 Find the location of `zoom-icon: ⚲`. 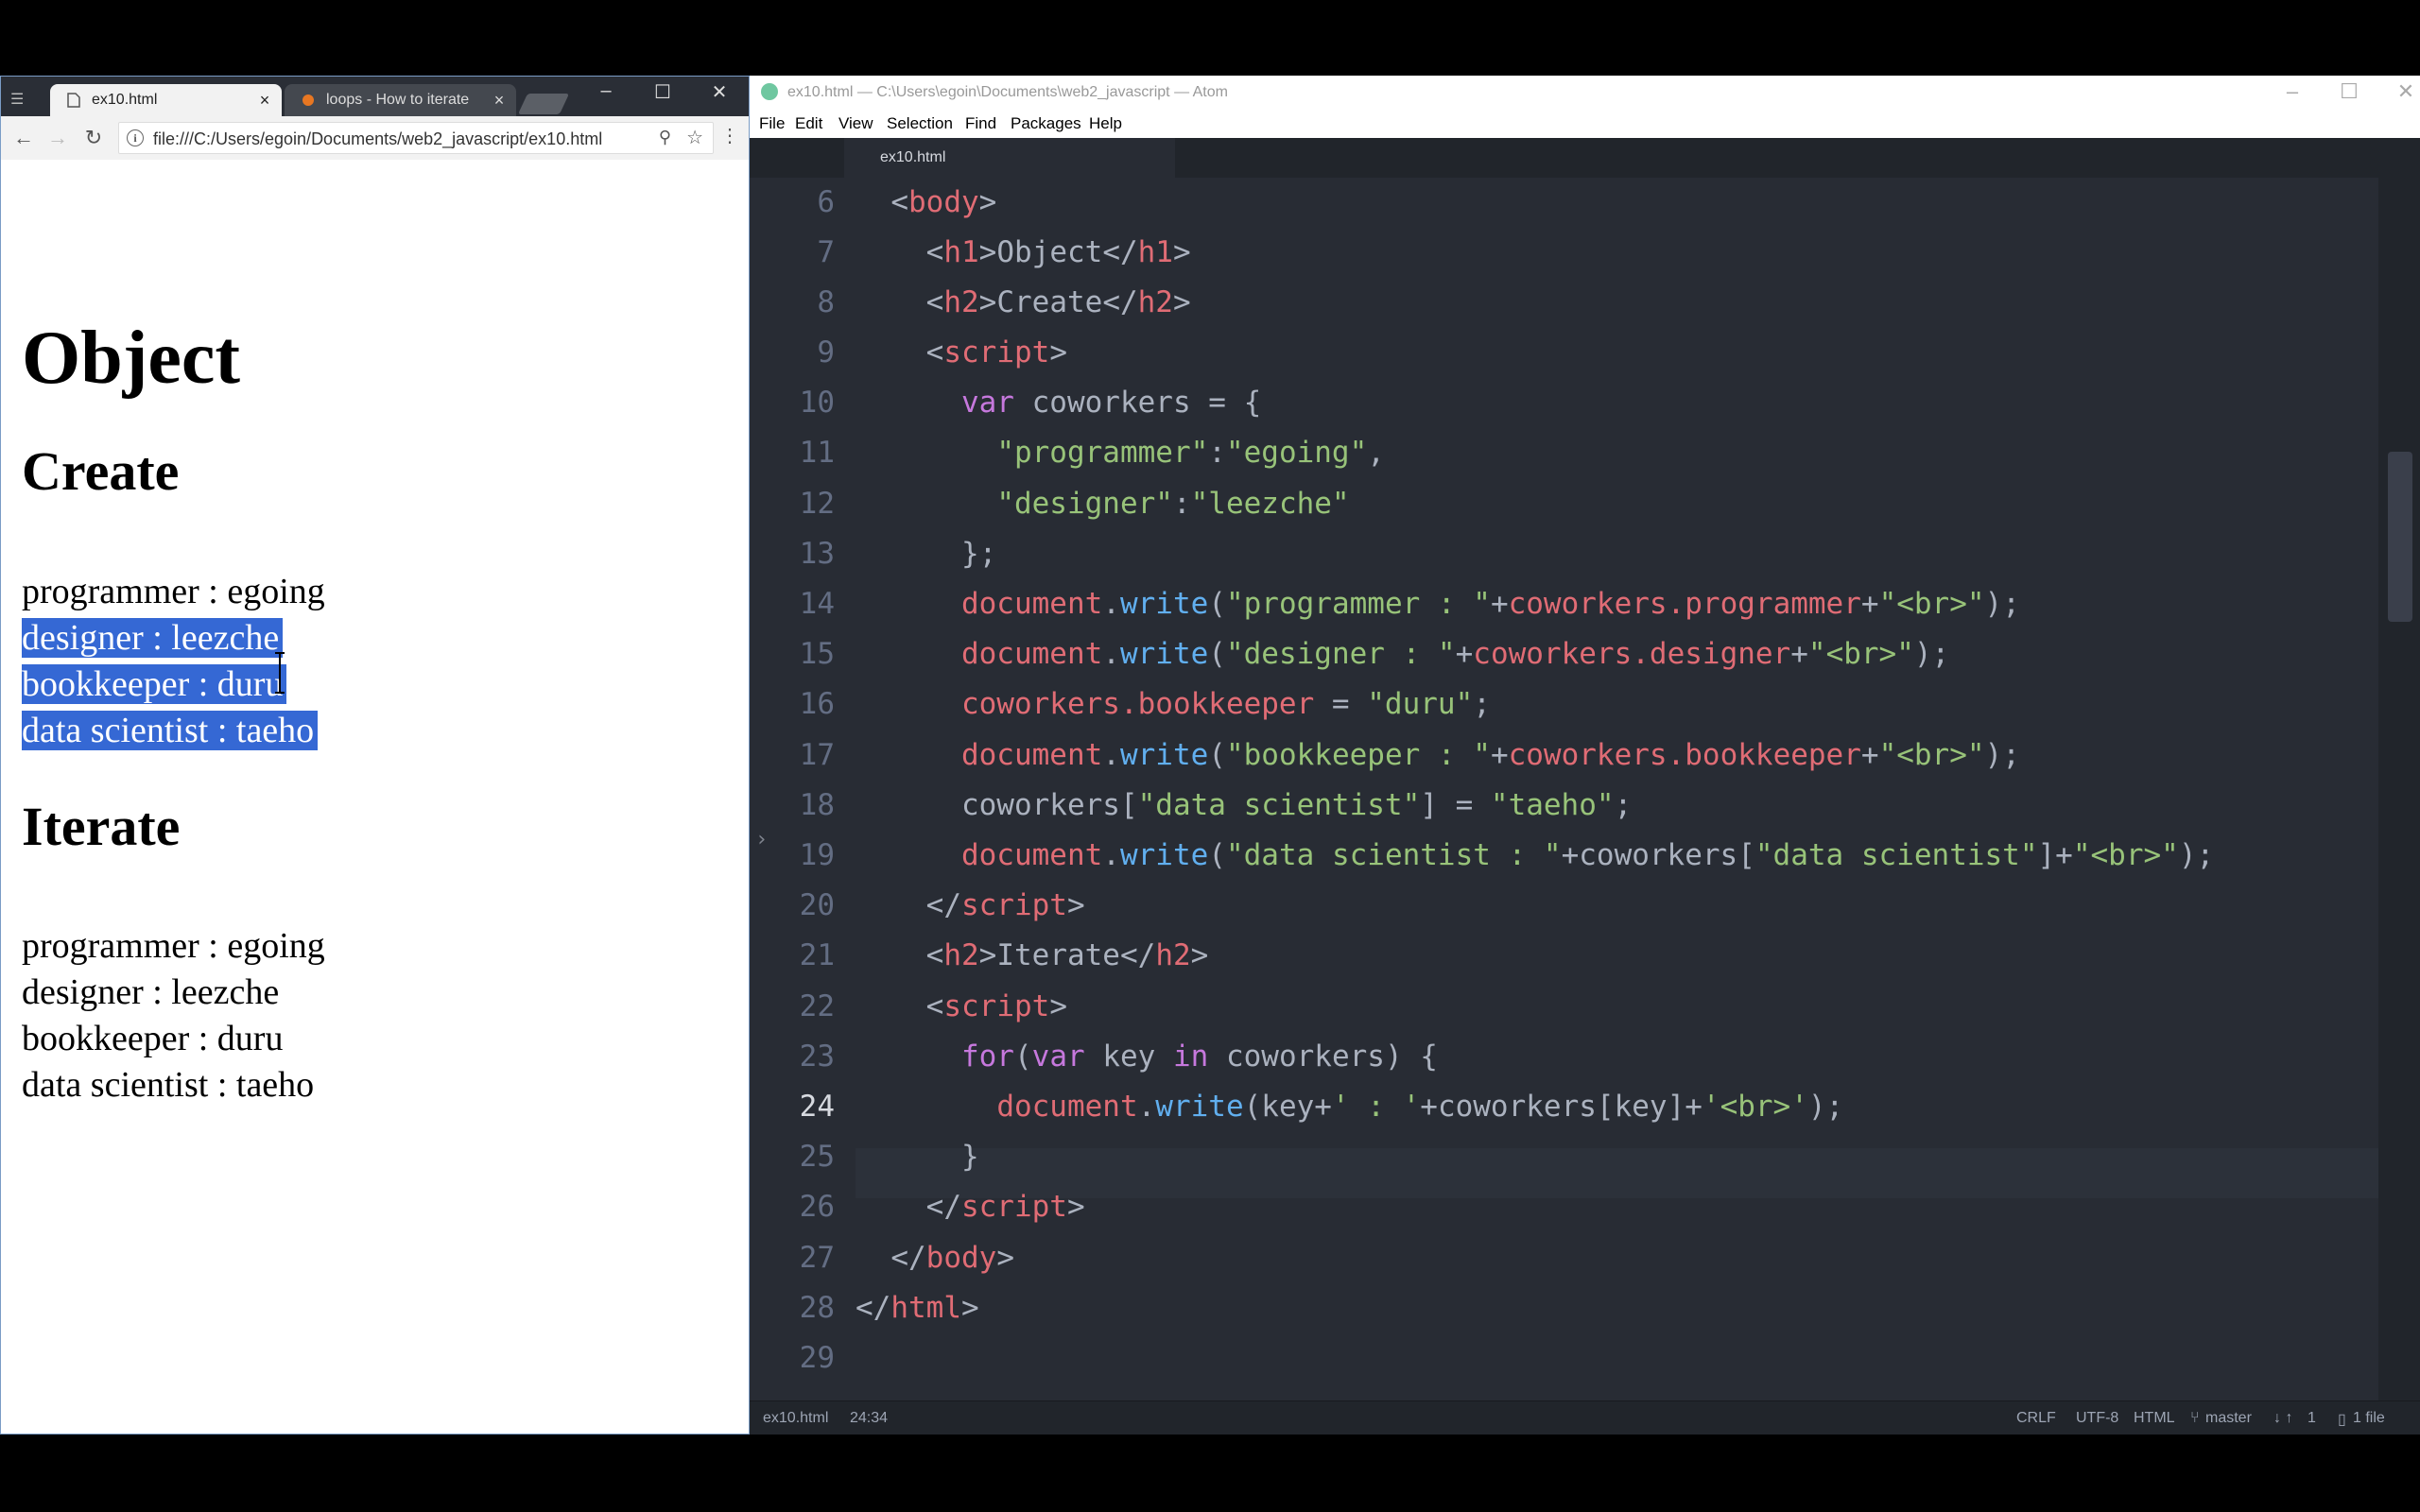

zoom-icon: ⚲ is located at coordinates (665, 137).